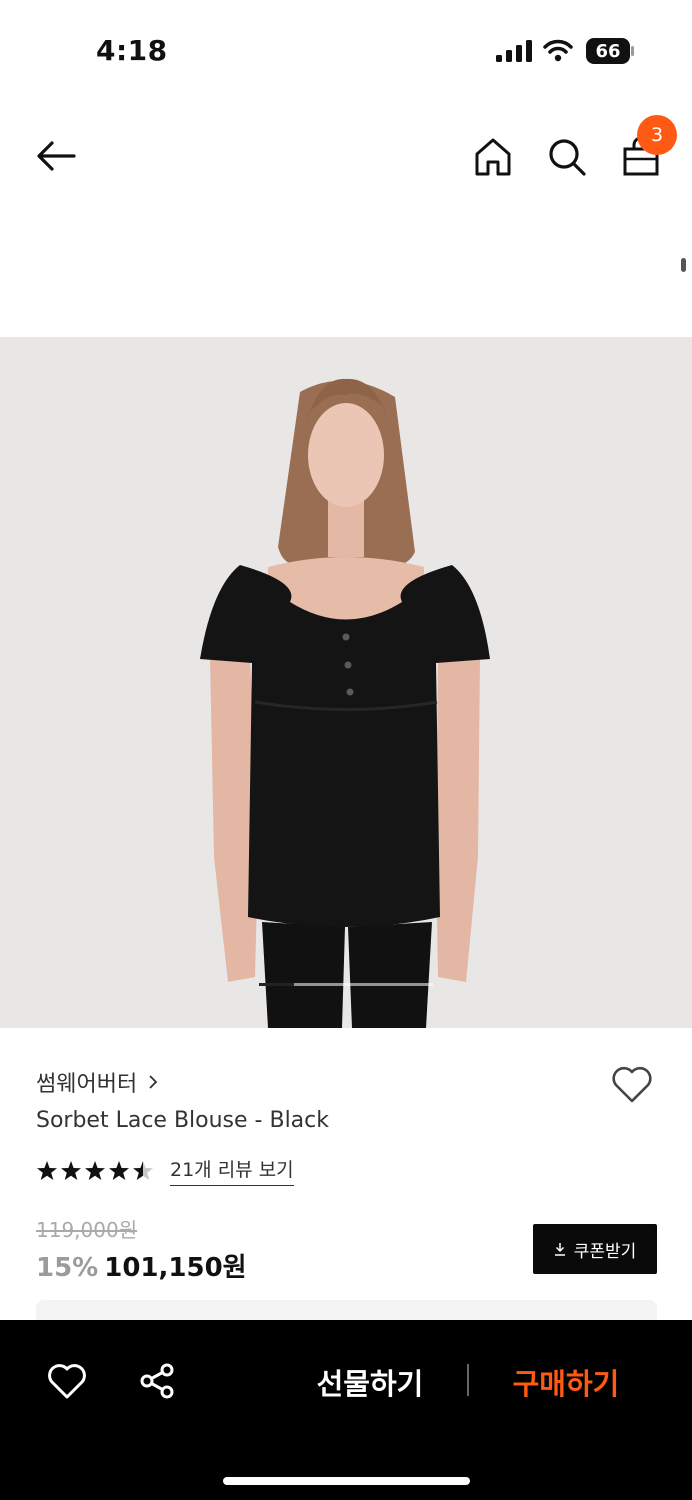 The height and width of the screenshot is (1500, 692). I want to click on discount-rate: 15%, so click(67, 1268).